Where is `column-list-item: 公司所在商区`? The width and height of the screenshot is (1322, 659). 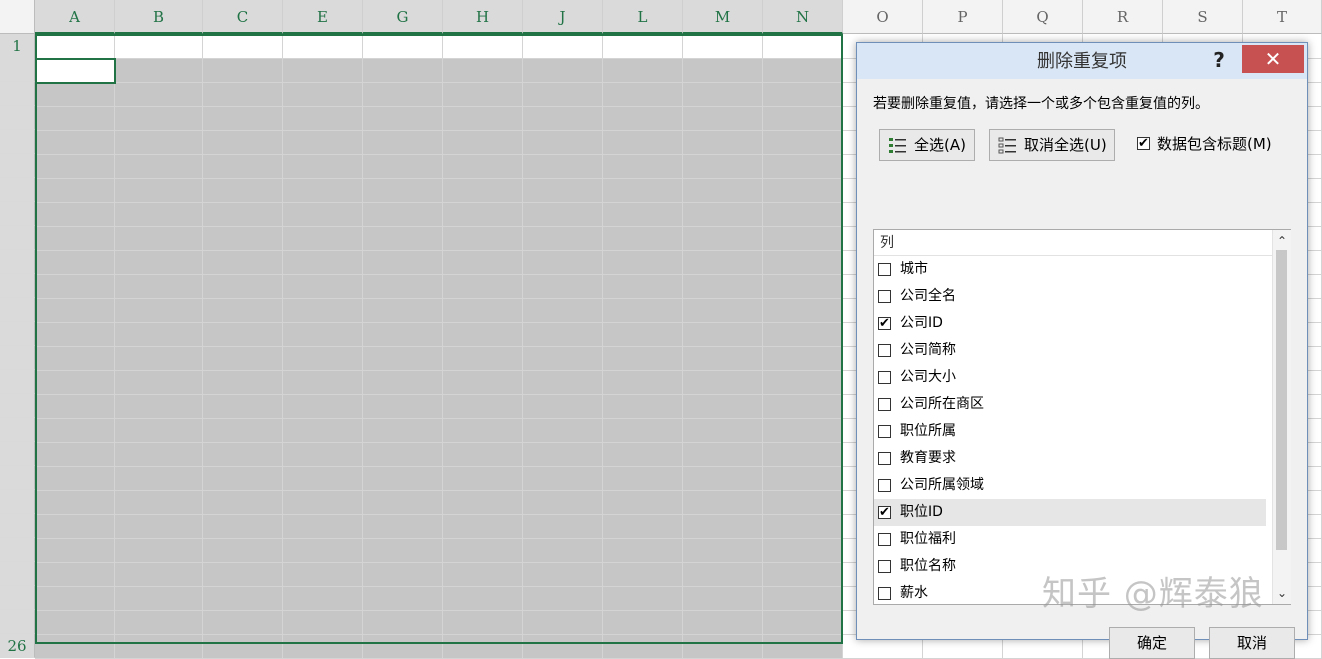
column-list-item: 公司所在商区 is located at coordinates (1070, 404).